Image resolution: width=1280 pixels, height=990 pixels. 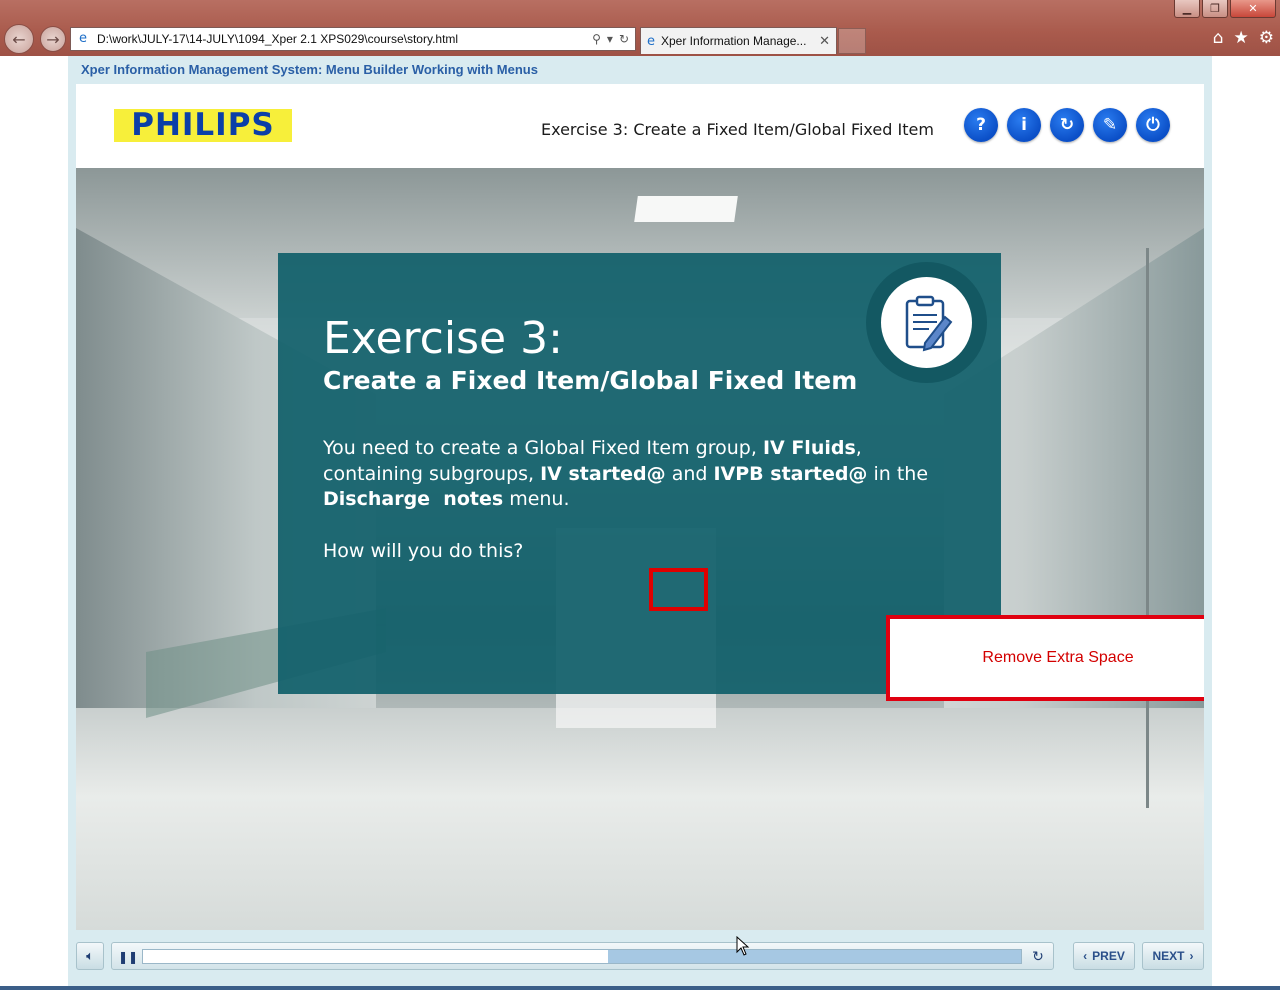 I want to click on power-icon: ⏻, so click(x=1153, y=125).